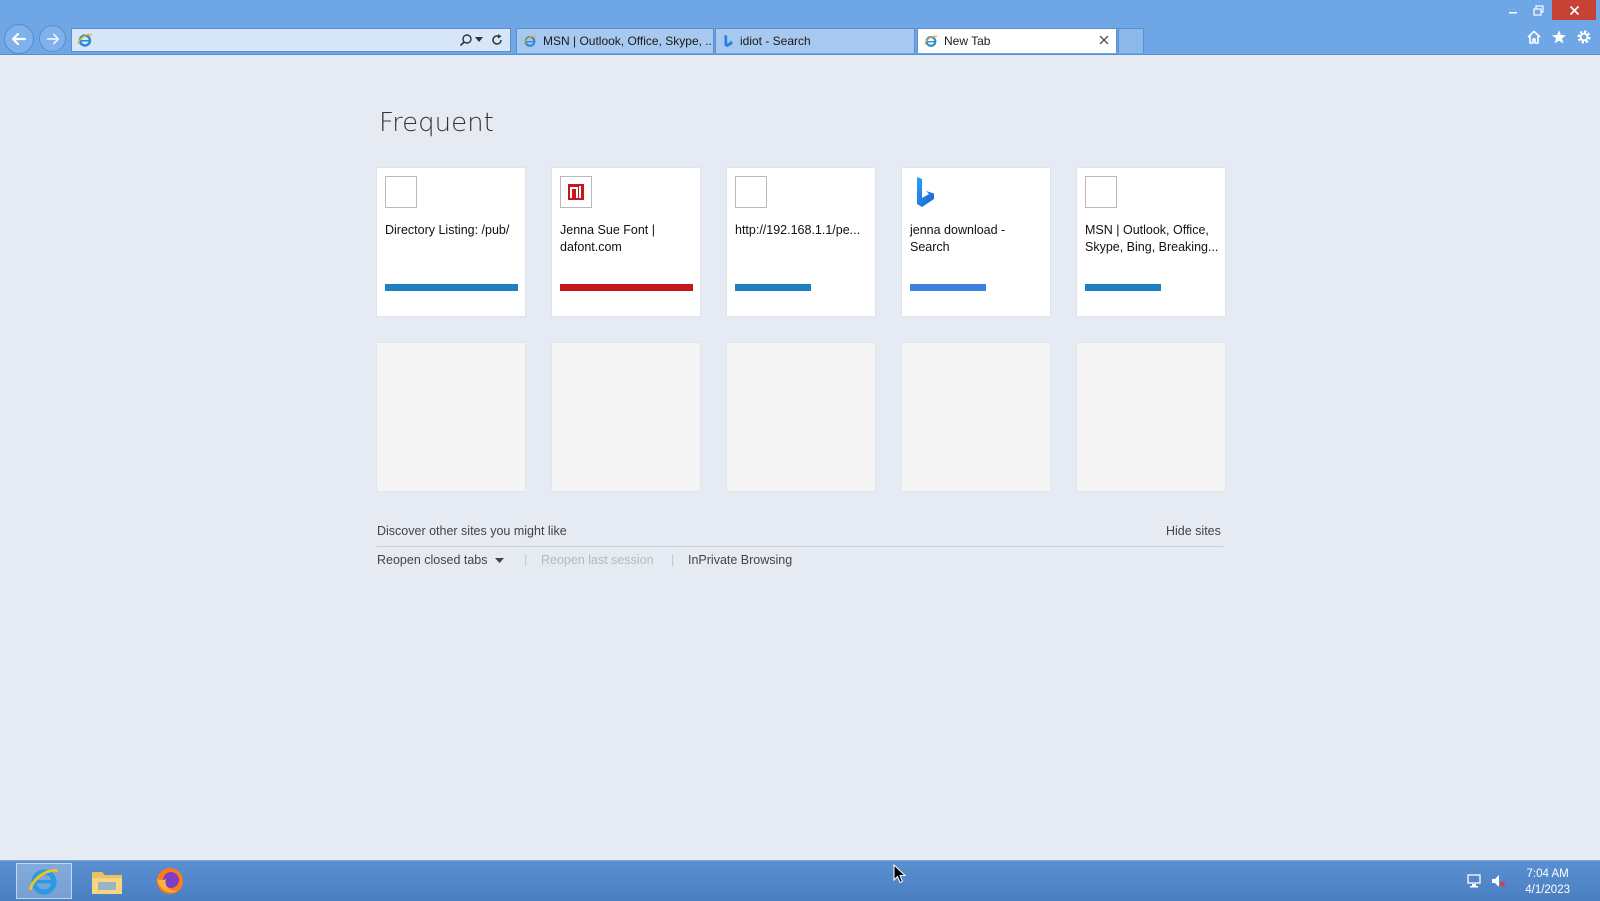 The image size is (1600, 901). What do you see at coordinates (740, 560) in the screenshot?
I see `inprivate-browsing-link: InPrivate Browsing` at bounding box center [740, 560].